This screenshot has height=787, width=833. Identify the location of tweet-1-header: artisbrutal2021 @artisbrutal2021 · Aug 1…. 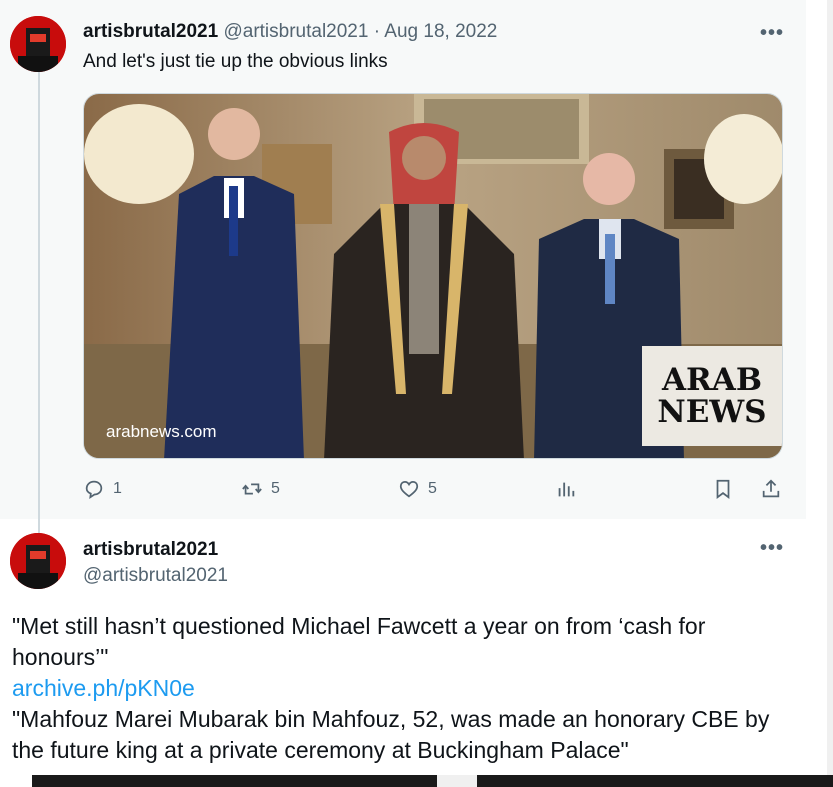
(290, 32).